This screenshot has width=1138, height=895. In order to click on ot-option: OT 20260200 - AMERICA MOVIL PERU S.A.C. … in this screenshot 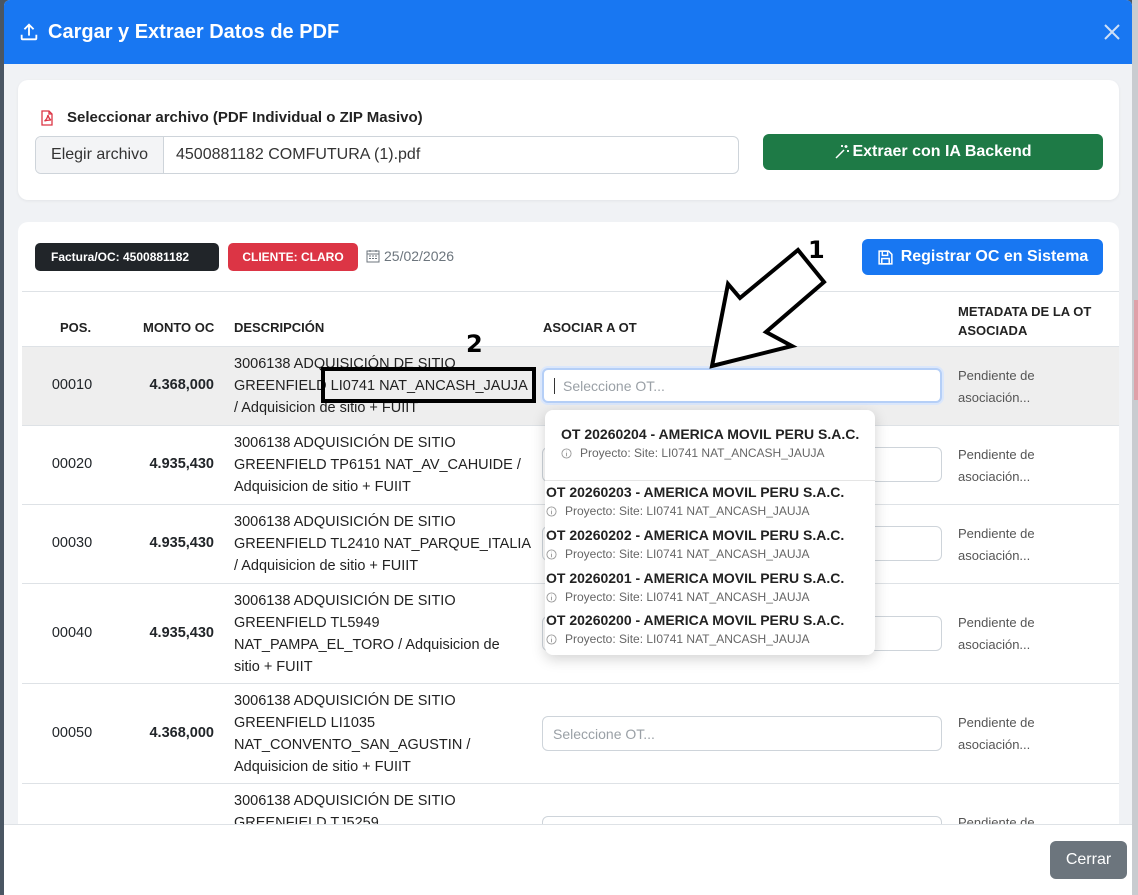, I will do `click(710, 629)`.